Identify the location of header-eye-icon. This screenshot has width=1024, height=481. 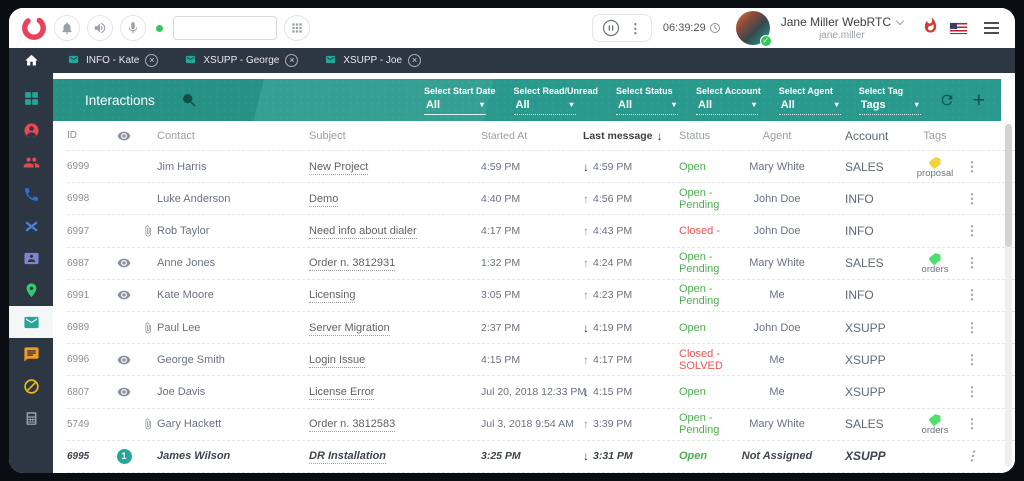
(124, 136).